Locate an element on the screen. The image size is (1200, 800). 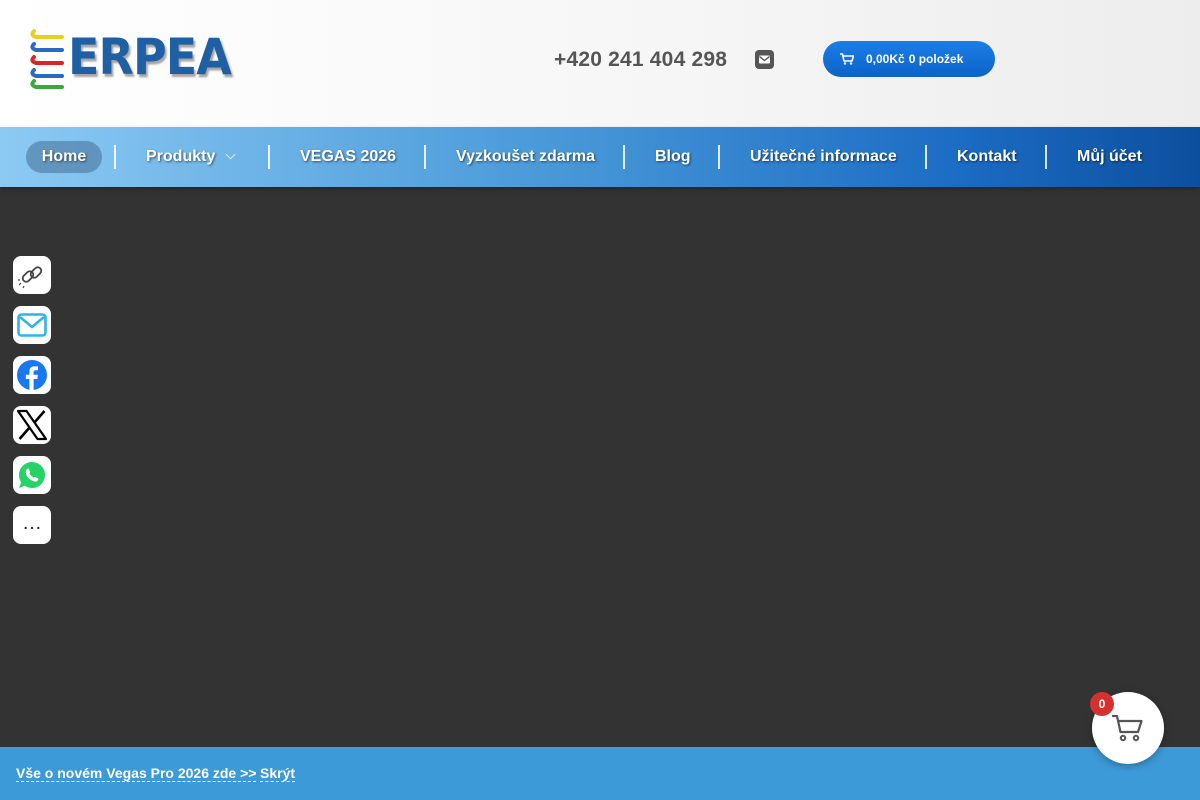
whatsapp-icon is located at coordinates (32, 474).